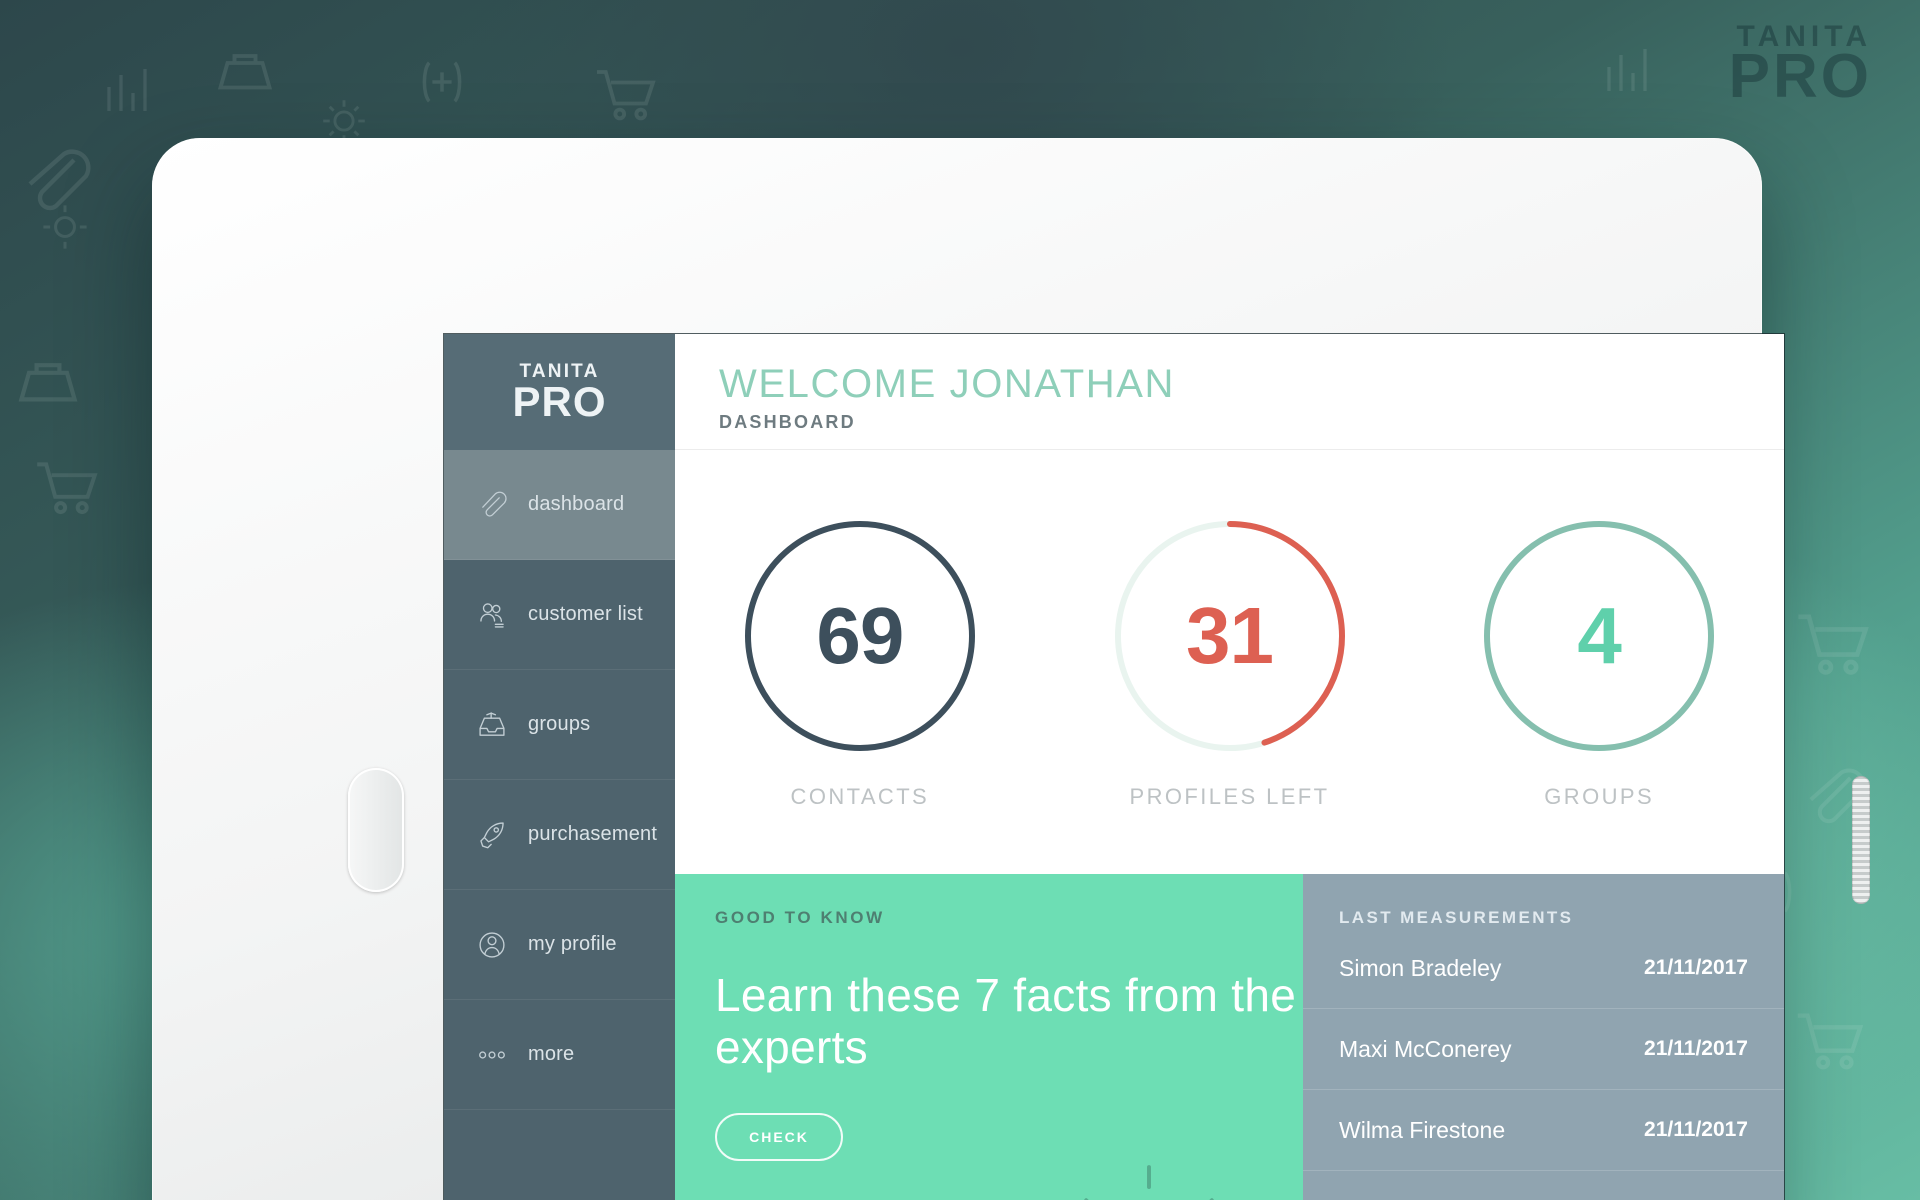  Describe the element at coordinates (779, 1137) in the screenshot. I see `check-button: CHECK` at that location.